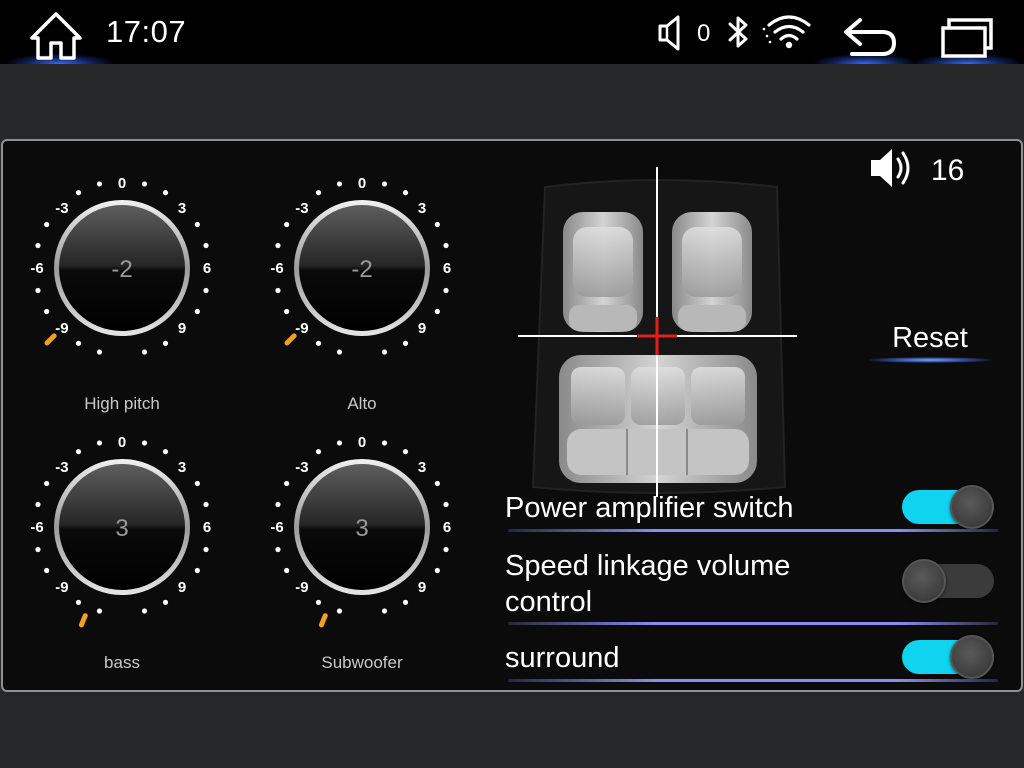 The height and width of the screenshot is (768, 1024). What do you see at coordinates (948, 657) in the screenshot?
I see `surround-toggle` at bounding box center [948, 657].